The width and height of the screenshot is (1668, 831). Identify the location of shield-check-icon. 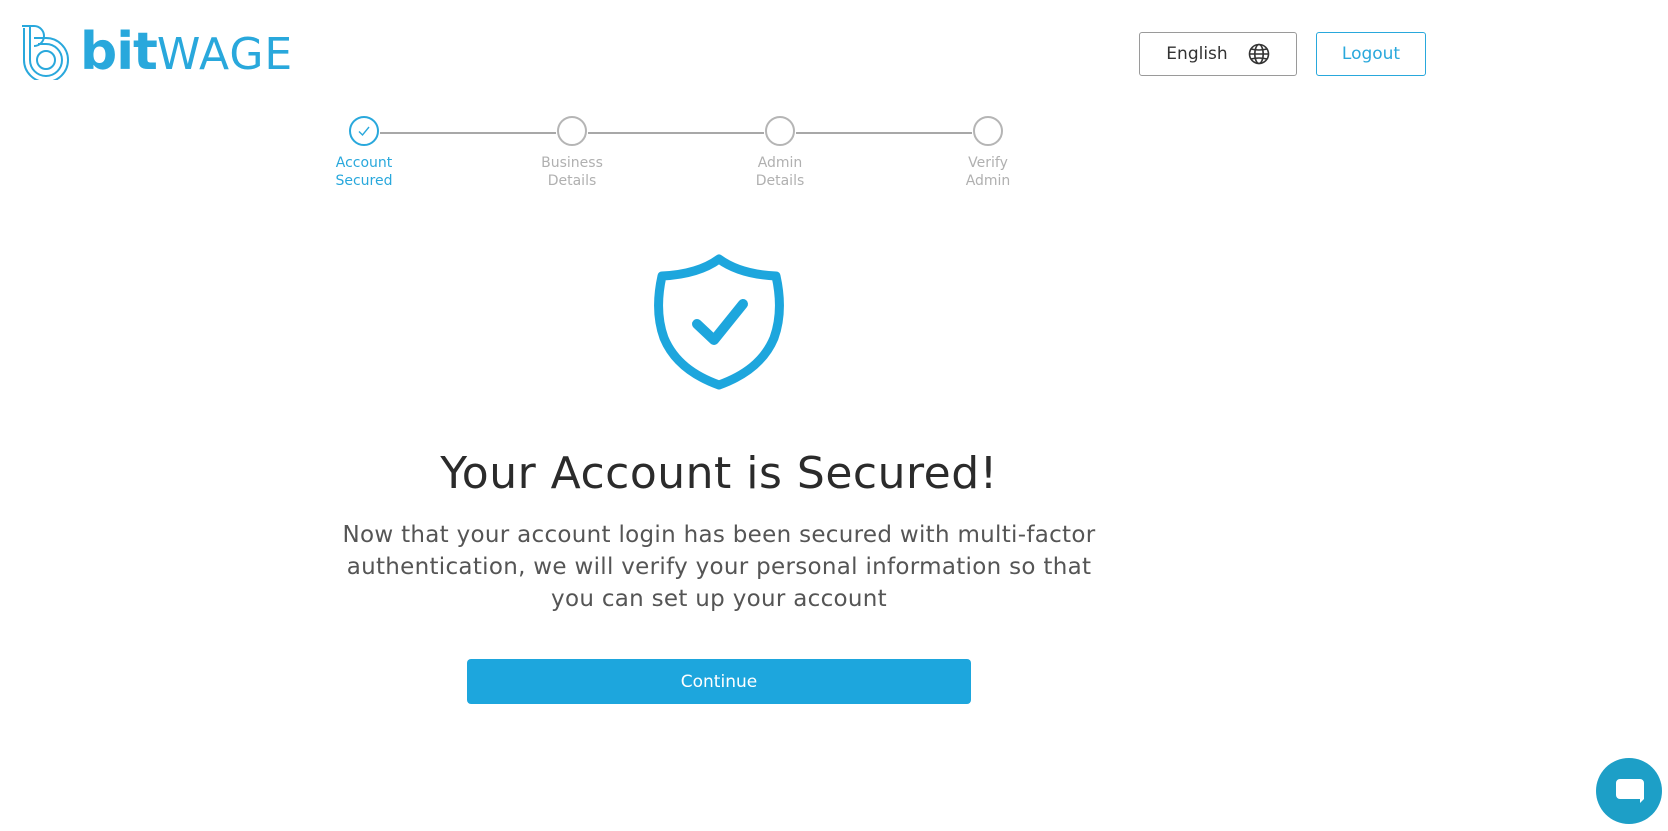
(719, 322).